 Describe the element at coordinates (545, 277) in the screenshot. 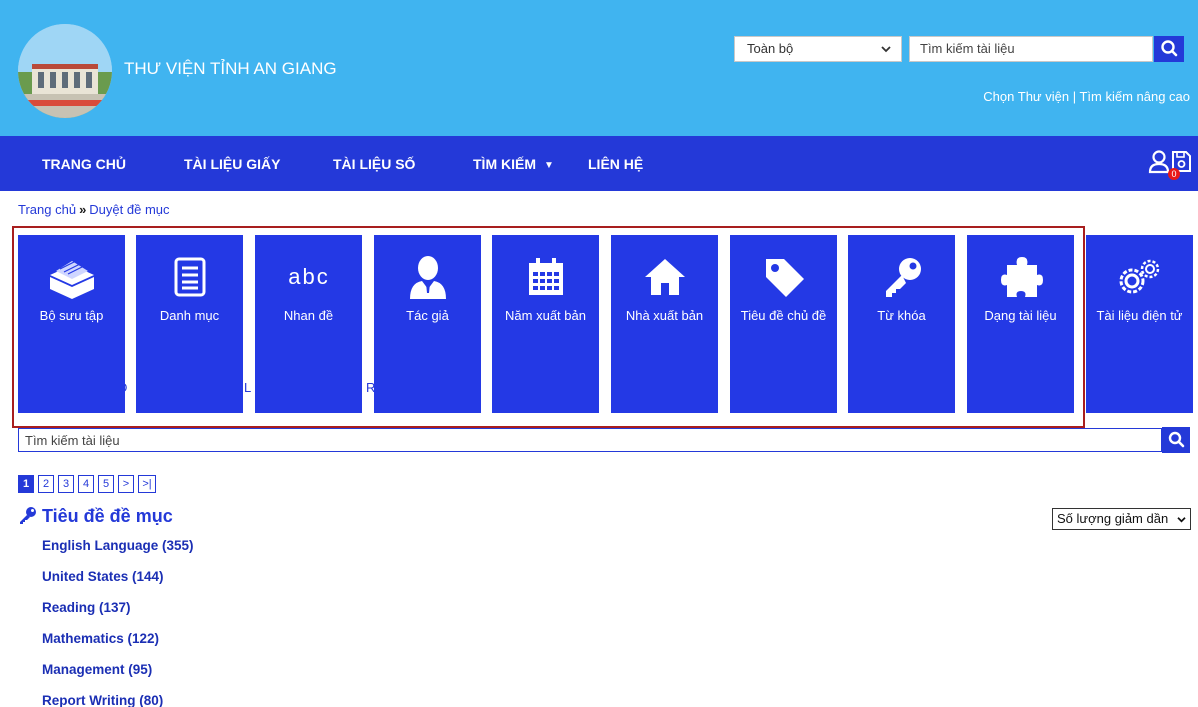

I see `calendar-icon` at that location.